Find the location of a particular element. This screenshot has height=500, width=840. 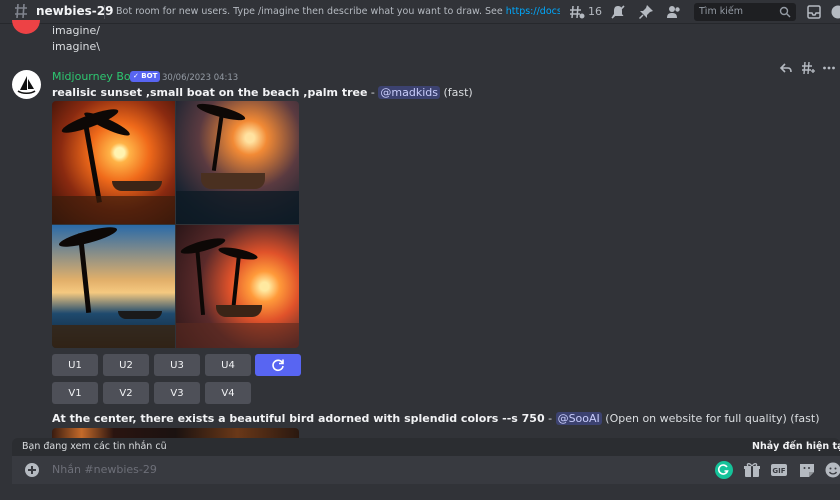

header-divider is located at coordinates (104, 12).